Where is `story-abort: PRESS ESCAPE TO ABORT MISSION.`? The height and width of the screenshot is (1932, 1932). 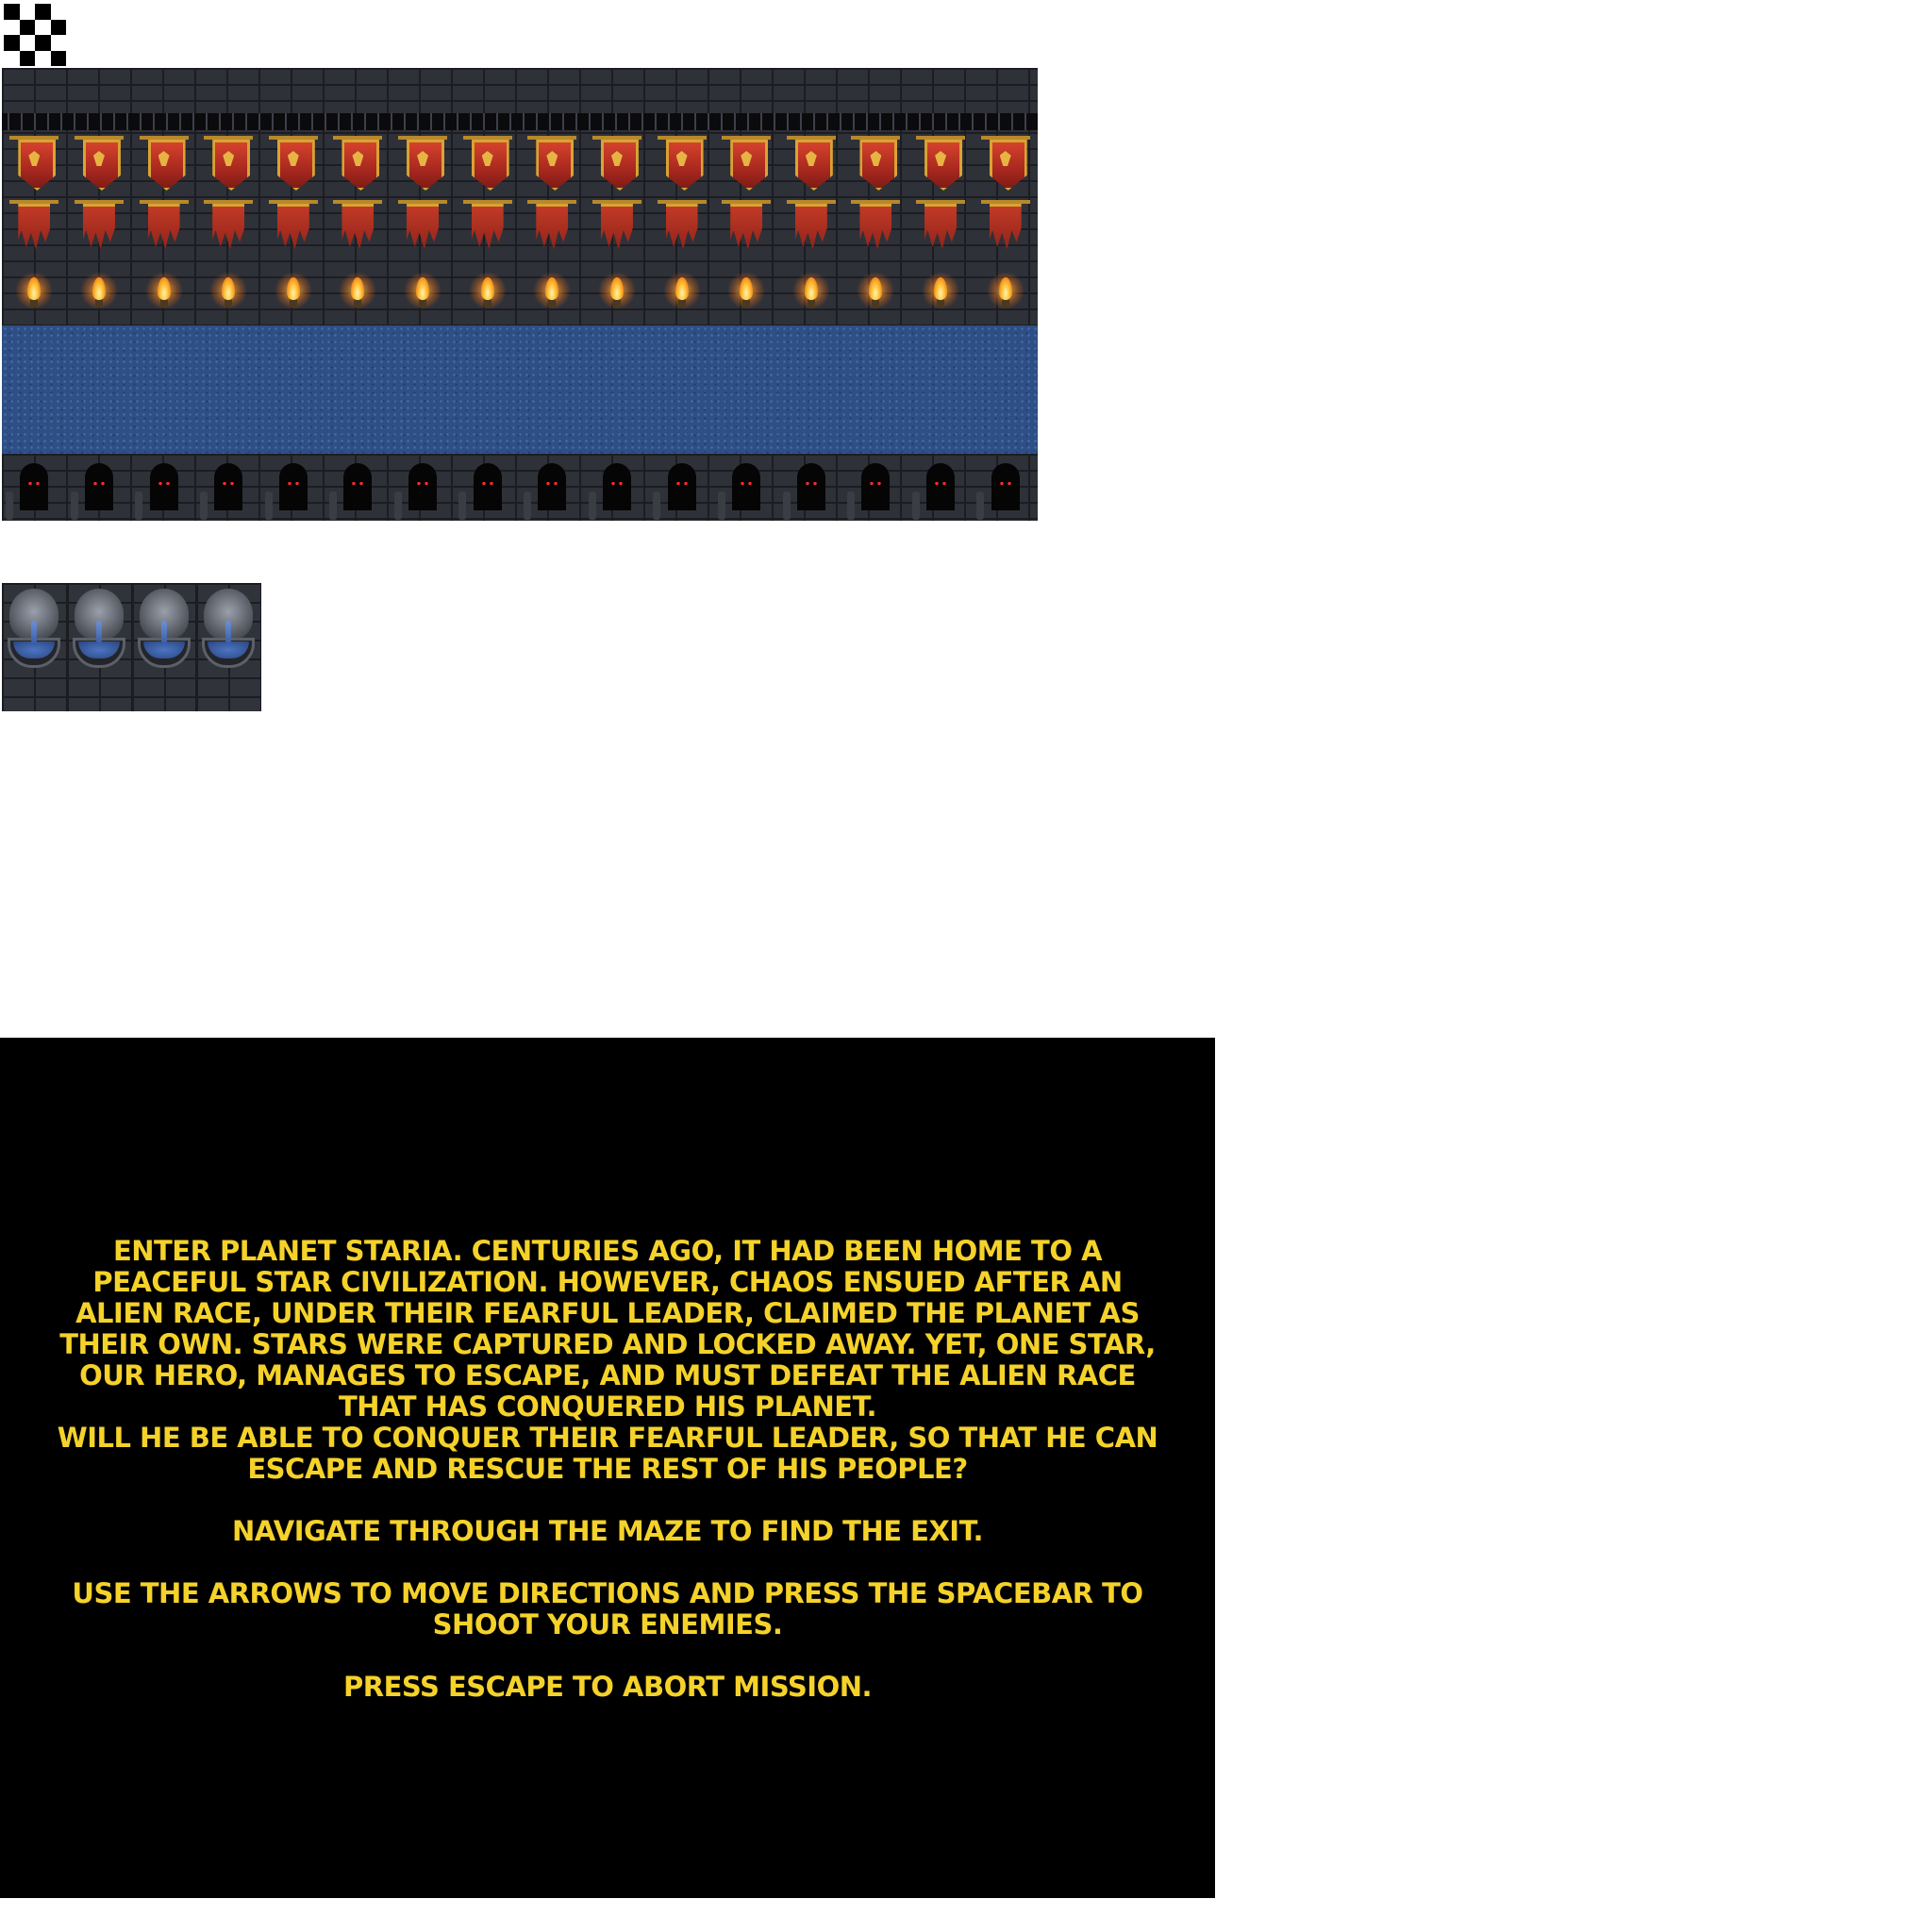 story-abort: PRESS ESCAPE TO ABORT MISSION. is located at coordinates (607, 1687).